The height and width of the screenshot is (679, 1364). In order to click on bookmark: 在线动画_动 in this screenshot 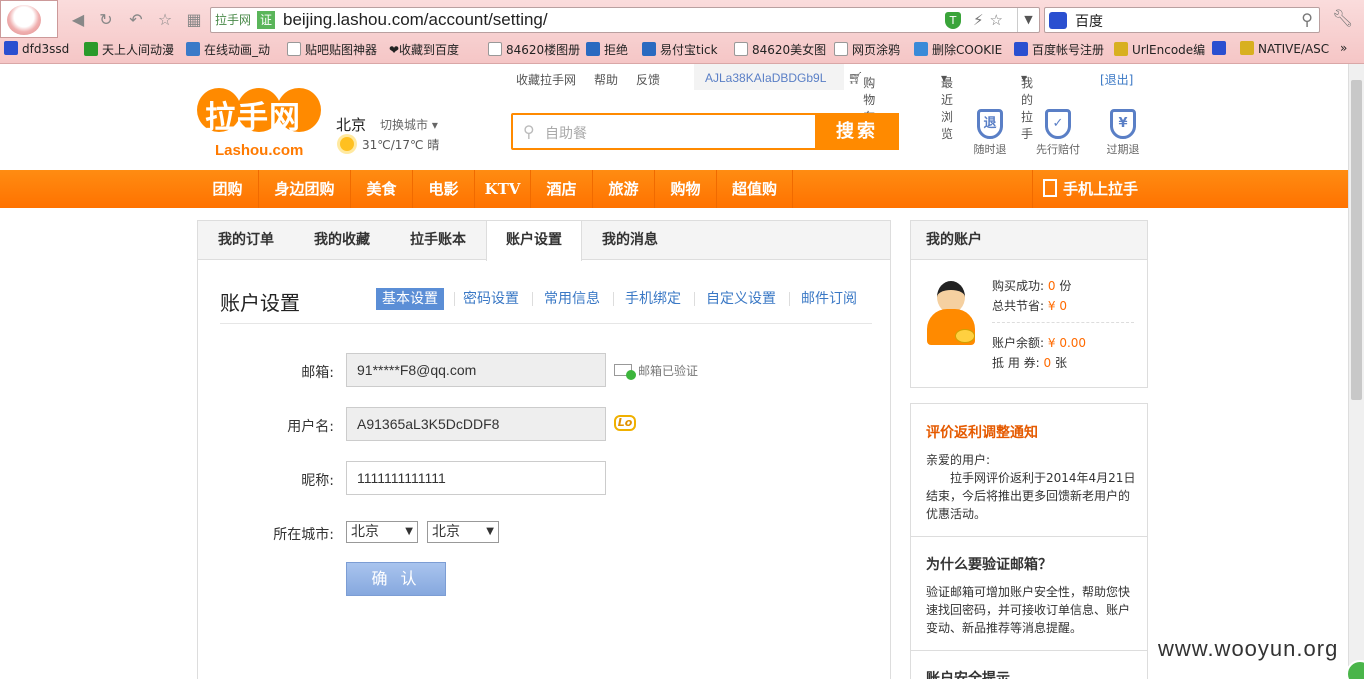, I will do `click(228, 49)`.